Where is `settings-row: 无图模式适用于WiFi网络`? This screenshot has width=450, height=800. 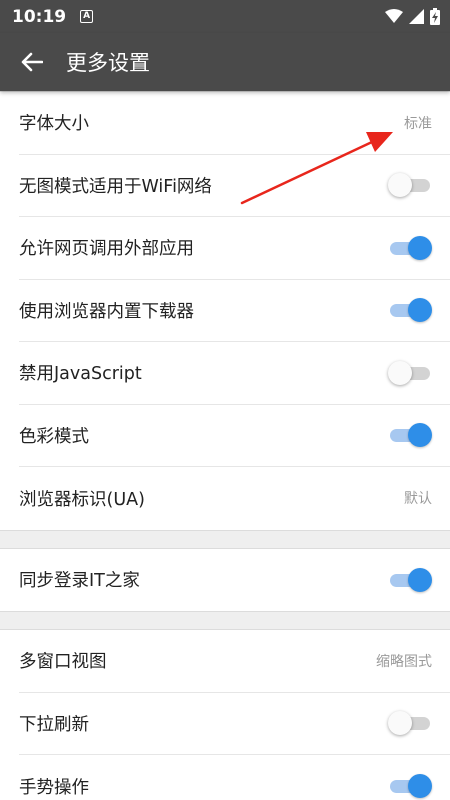
settings-row: 无图模式适用于WiFi网络 is located at coordinates (234, 186).